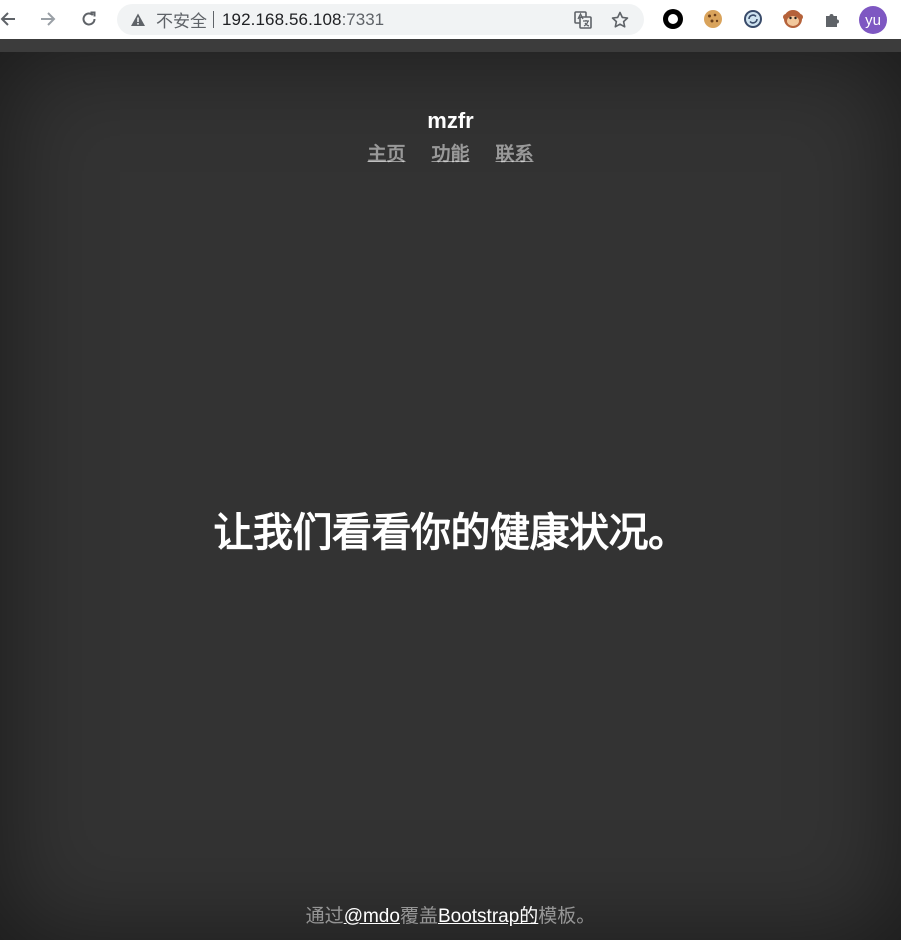 This screenshot has width=901, height=940. Describe the element at coordinates (450, 120) in the screenshot. I see `site-brand: mzfr` at that location.